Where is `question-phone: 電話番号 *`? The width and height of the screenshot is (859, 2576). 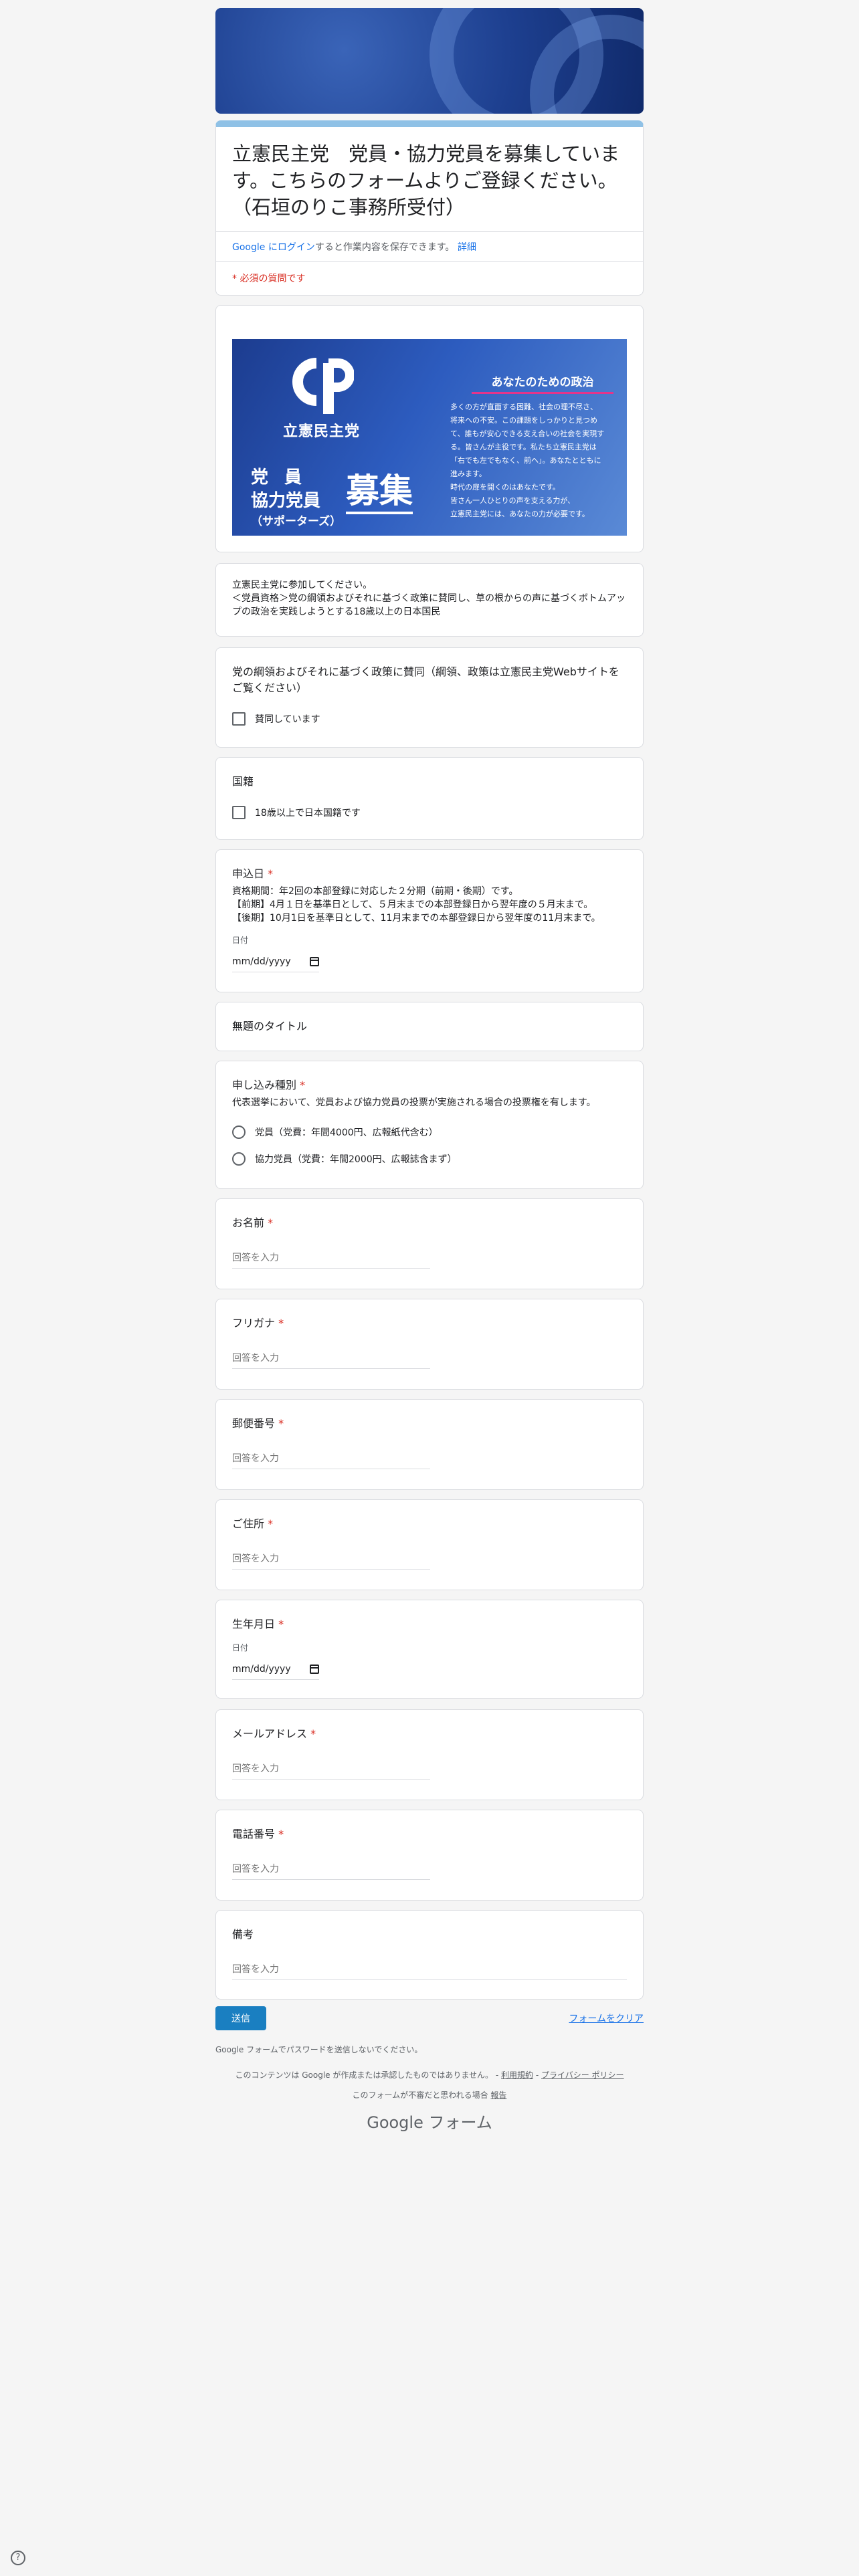 question-phone: 電話番号 * is located at coordinates (429, 1856).